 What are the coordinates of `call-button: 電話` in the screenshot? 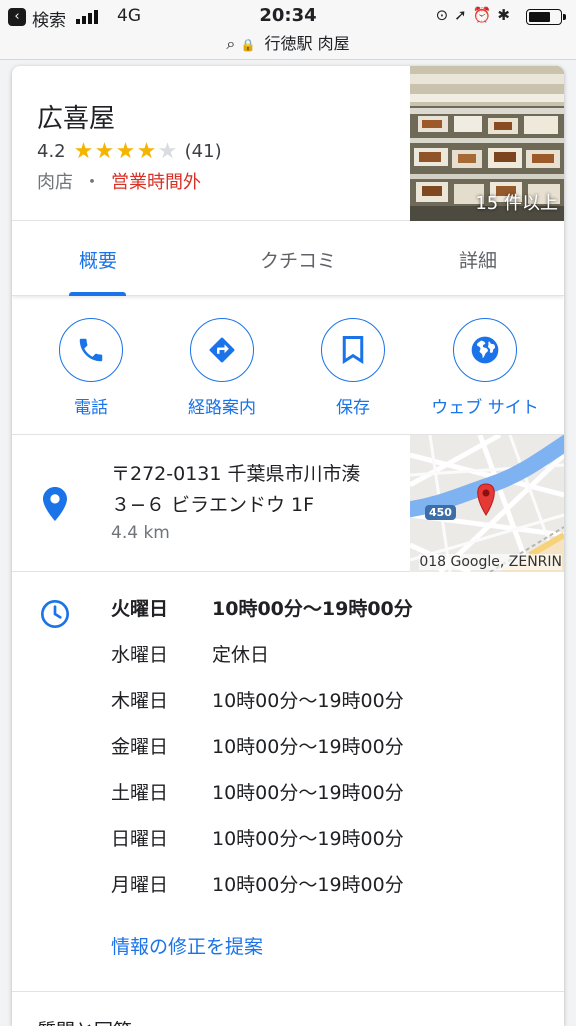 It's located at (91, 368).